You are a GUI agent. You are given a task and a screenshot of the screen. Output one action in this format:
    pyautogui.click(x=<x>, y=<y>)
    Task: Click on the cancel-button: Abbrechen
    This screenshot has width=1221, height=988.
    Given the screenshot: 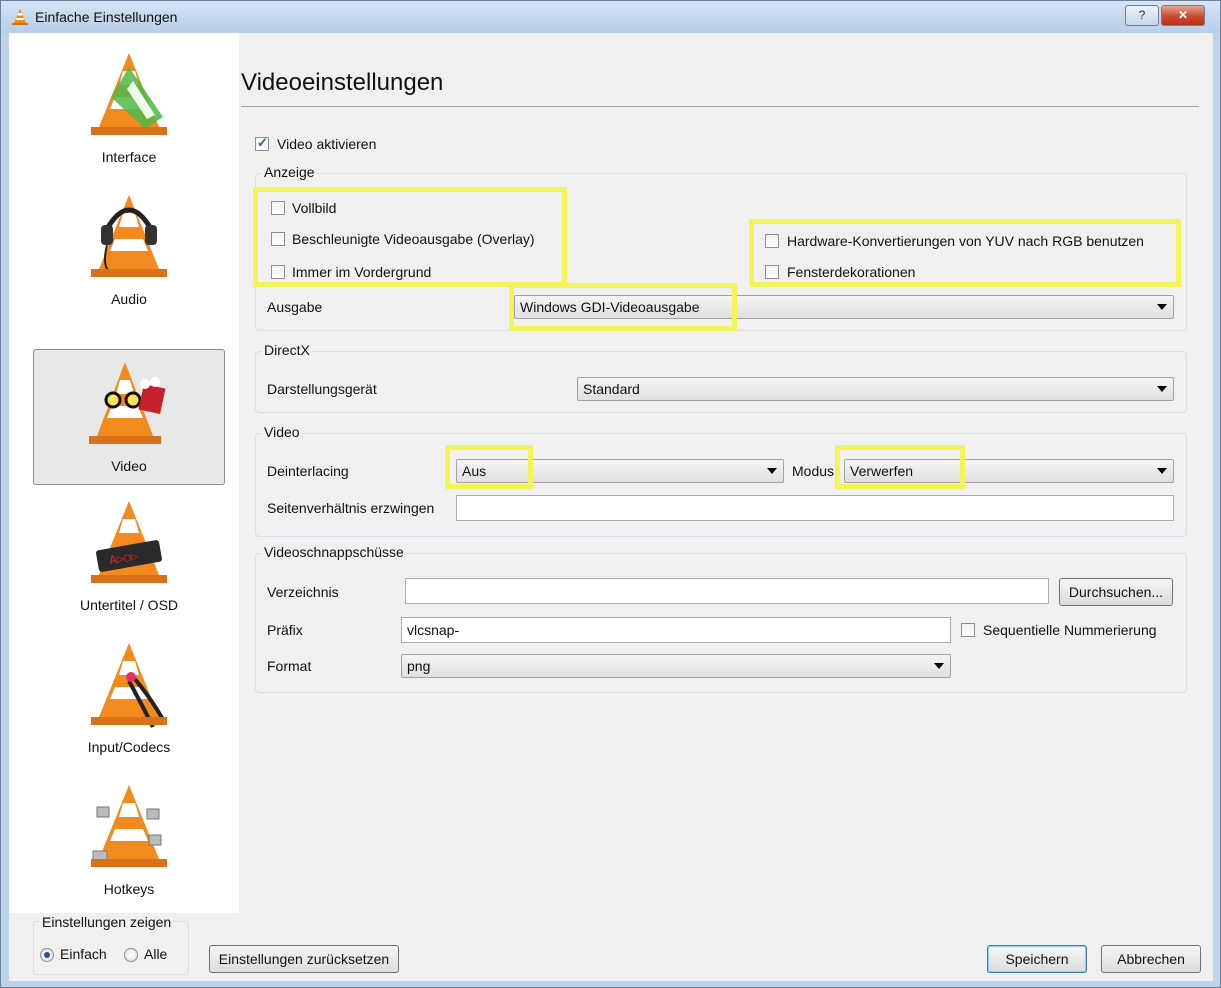 What is the action you would take?
    pyautogui.click(x=1151, y=959)
    